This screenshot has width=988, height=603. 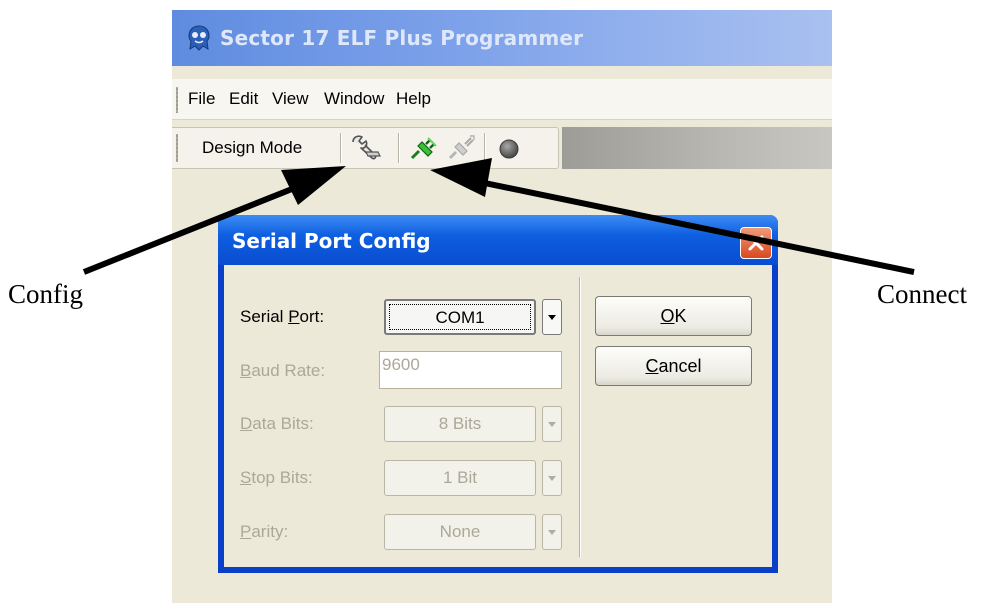 What do you see at coordinates (697, 227) in the screenshot?
I see `connect-arrow-line` at bounding box center [697, 227].